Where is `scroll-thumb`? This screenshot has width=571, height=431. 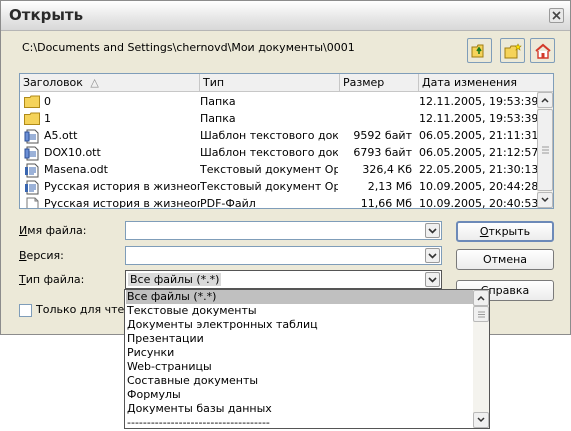
scroll-thumb is located at coordinates (545, 150).